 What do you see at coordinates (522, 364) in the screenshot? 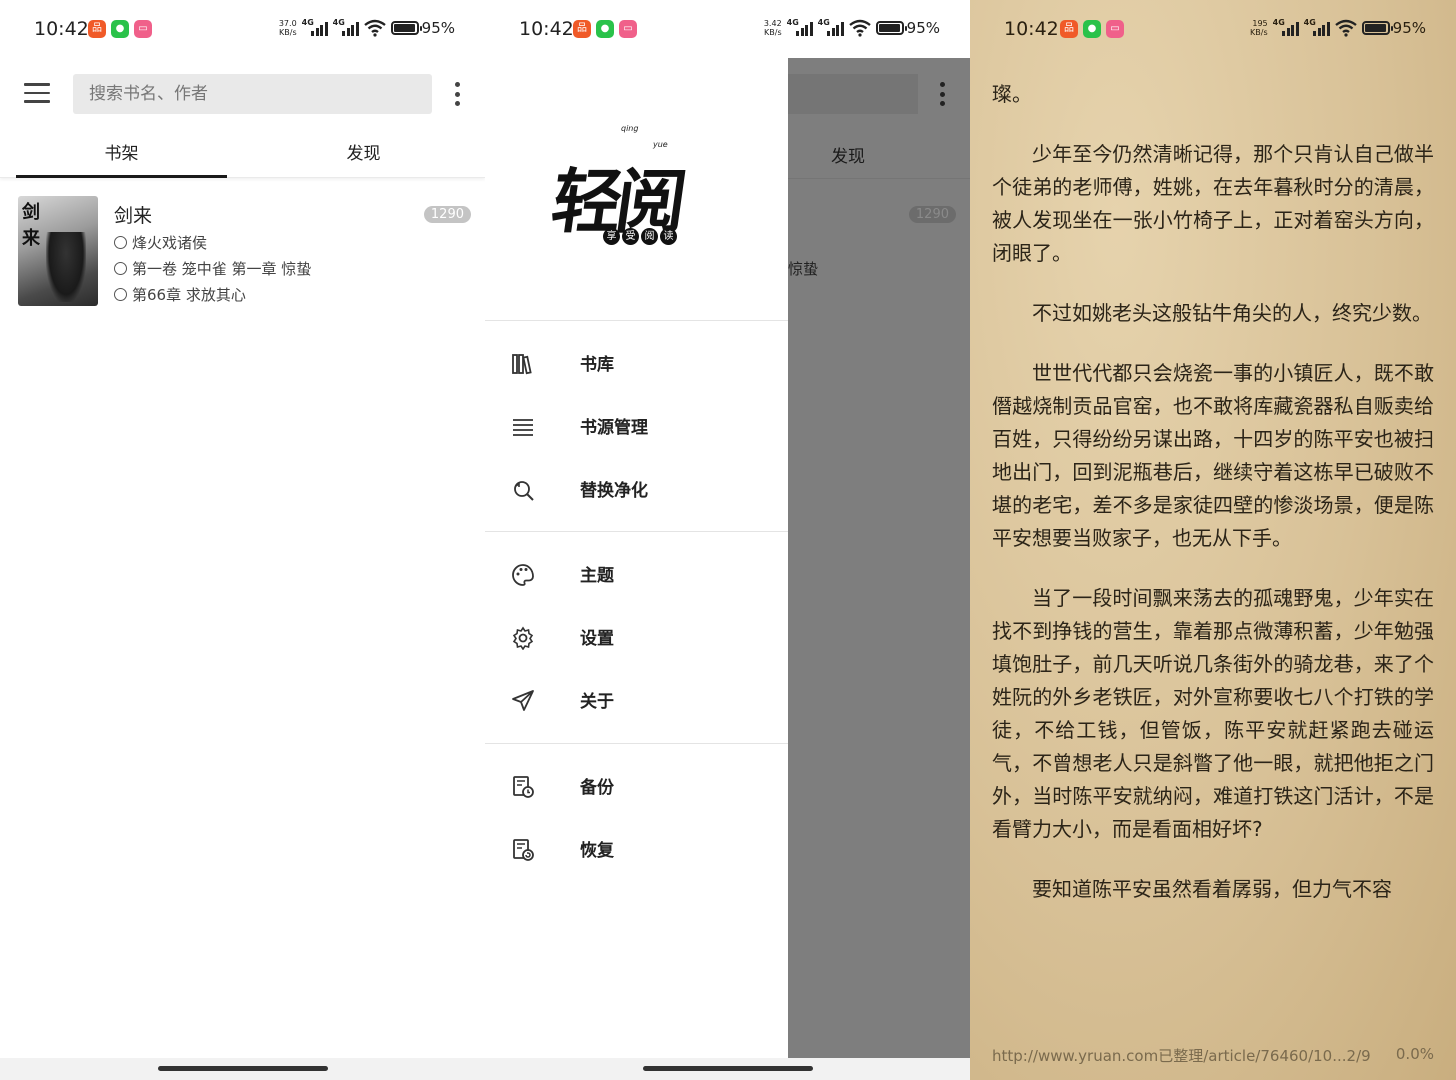
I see `library-icon` at bounding box center [522, 364].